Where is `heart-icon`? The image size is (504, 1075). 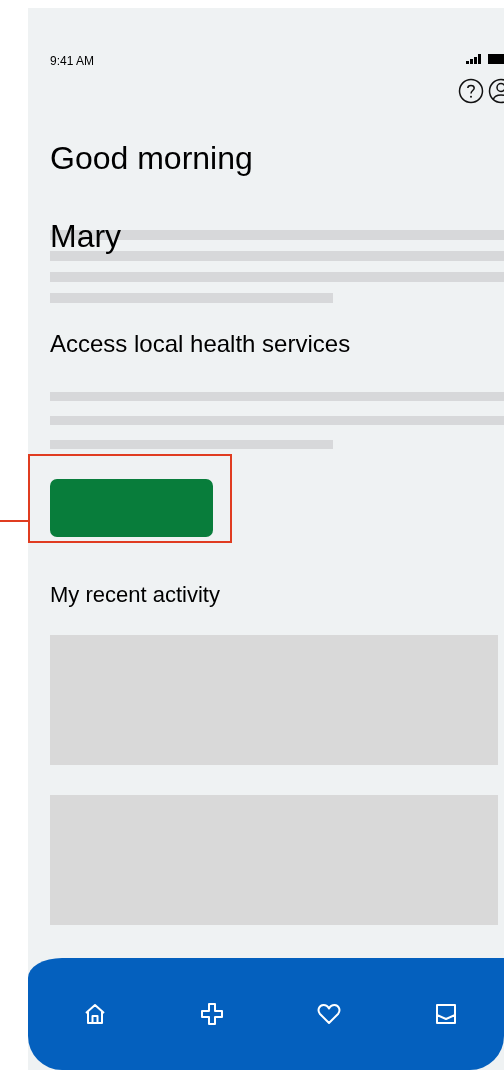 heart-icon is located at coordinates (328, 1014).